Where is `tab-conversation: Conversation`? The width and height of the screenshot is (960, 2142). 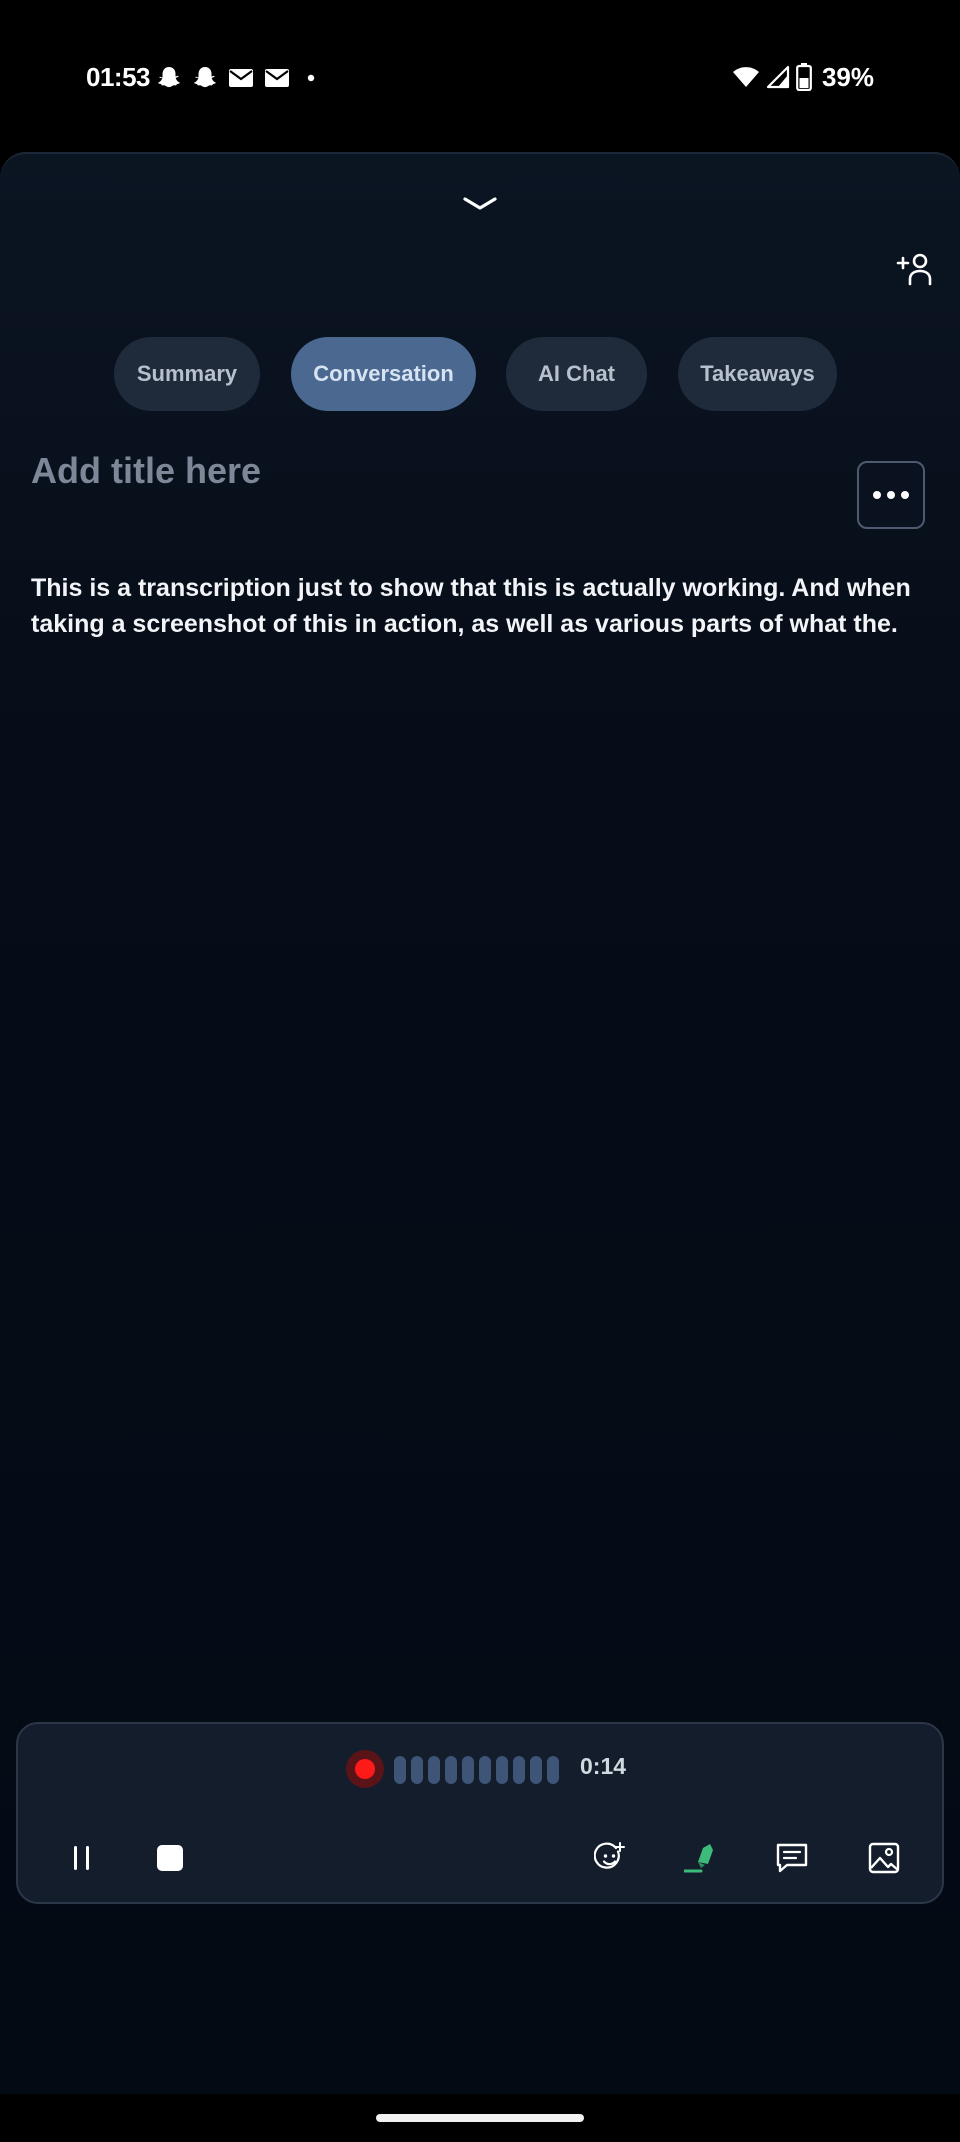 tab-conversation: Conversation is located at coordinates (383, 374).